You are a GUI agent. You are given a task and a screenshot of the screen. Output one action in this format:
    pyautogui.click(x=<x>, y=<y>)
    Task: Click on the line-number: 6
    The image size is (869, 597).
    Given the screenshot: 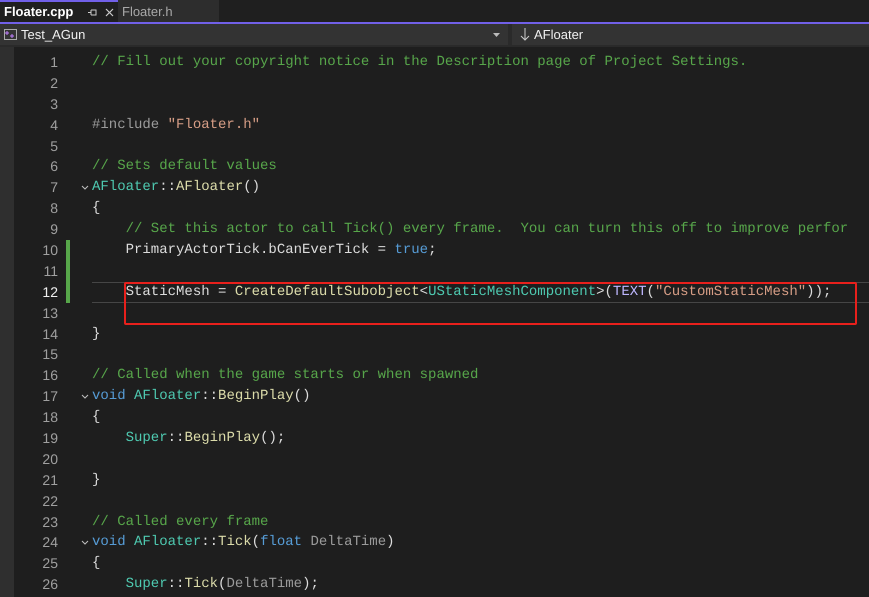 What is the action you would take?
    pyautogui.click(x=53, y=166)
    